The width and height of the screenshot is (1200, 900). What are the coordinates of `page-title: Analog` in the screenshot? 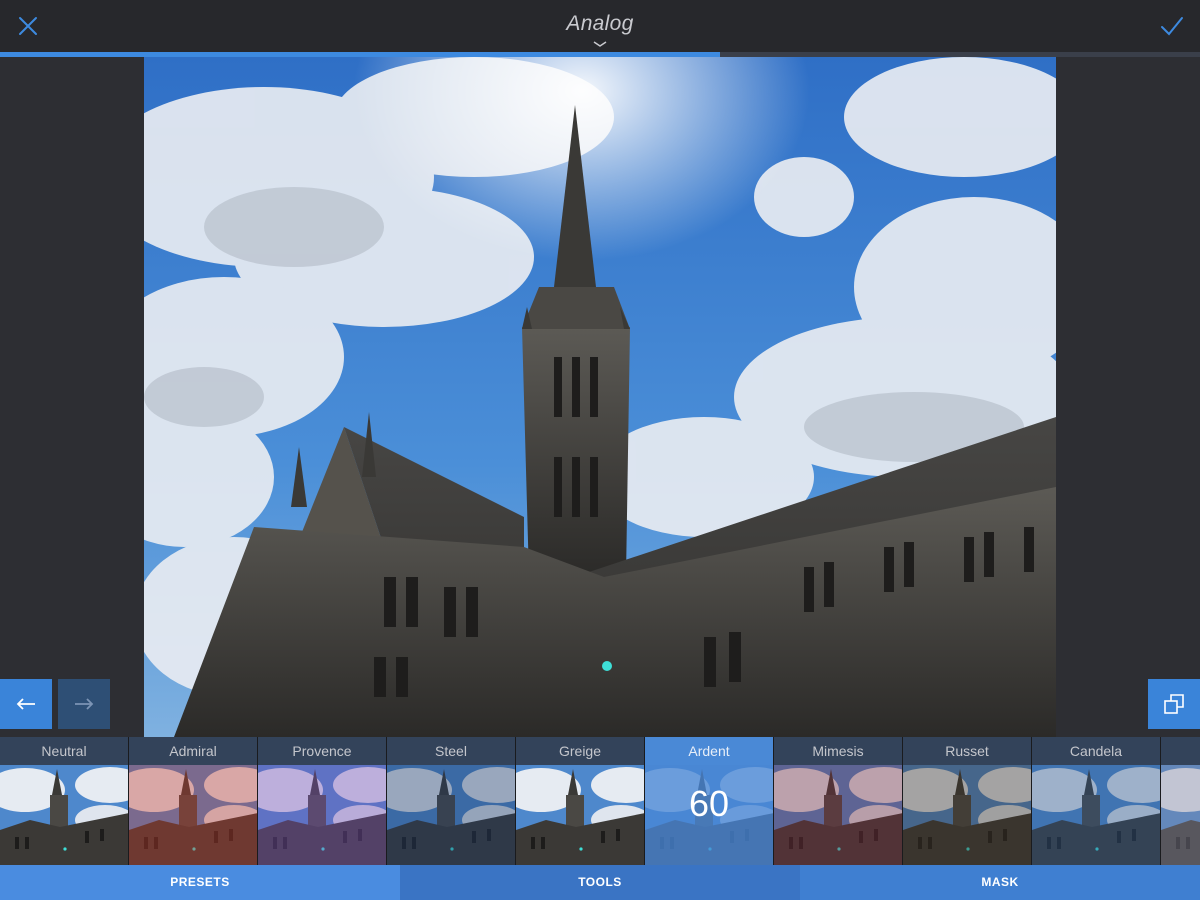 It's located at (600, 24).